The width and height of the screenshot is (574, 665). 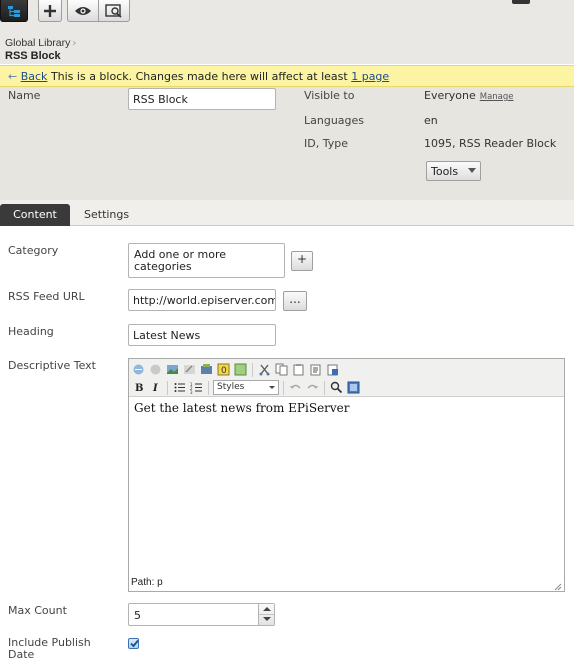 I want to click on tree-toggle-button, so click(x=14, y=11).